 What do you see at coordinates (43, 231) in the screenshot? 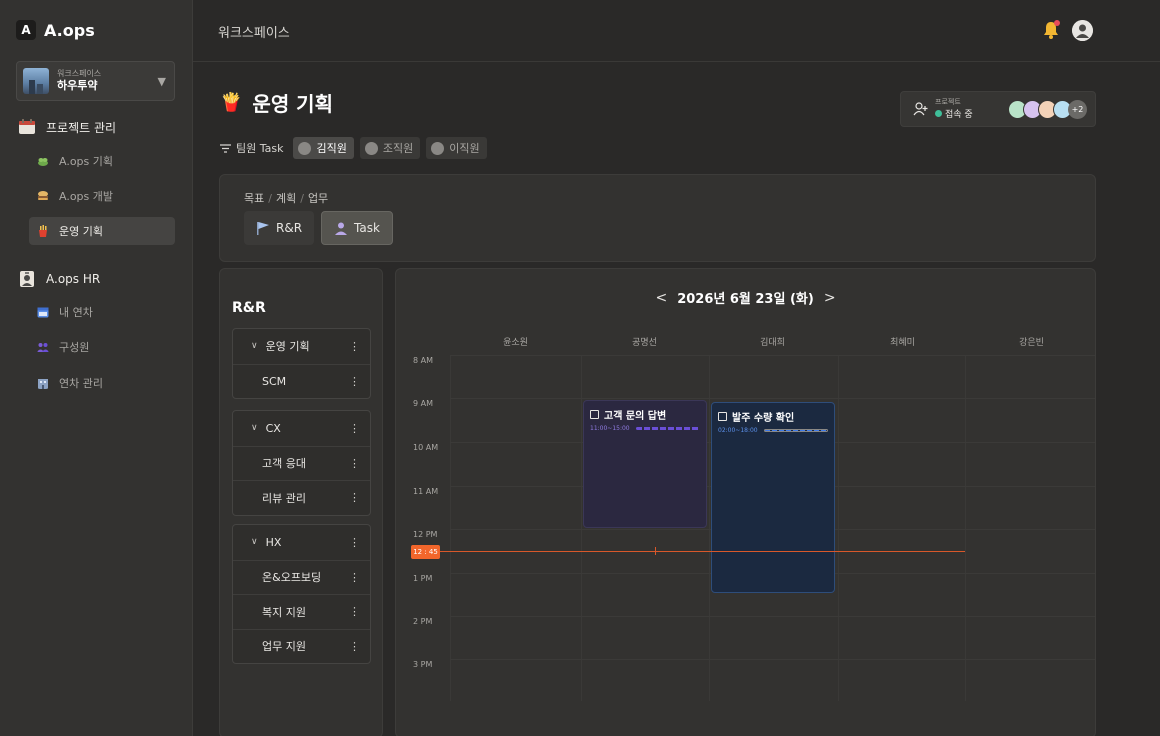
I see `fries-icon` at bounding box center [43, 231].